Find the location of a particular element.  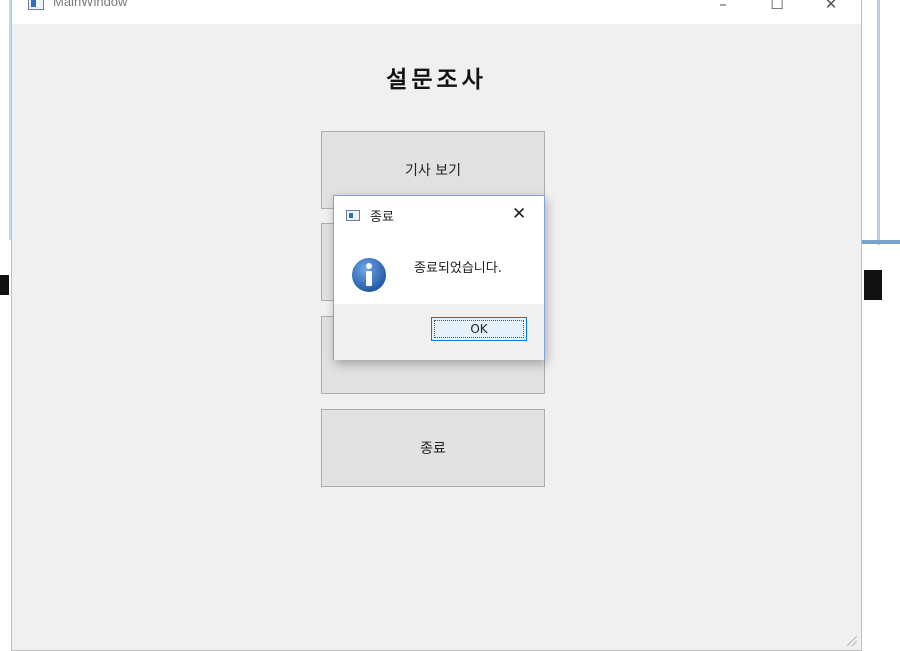

desktop-dark-marker-left is located at coordinates (4, 285).